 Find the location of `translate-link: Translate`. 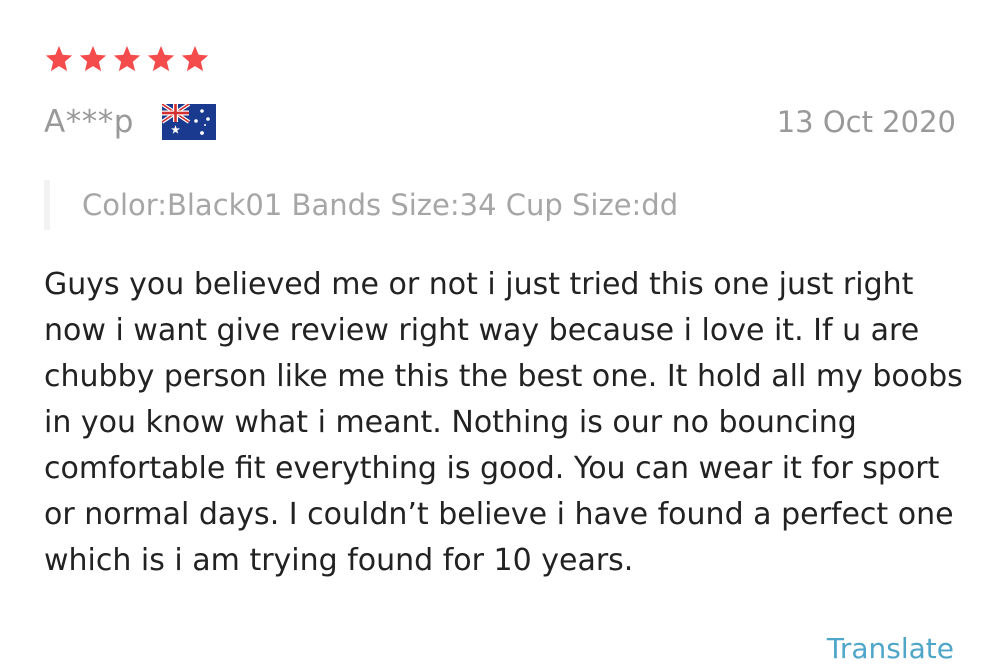

translate-link: Translate is located at coordinates (890, 649).